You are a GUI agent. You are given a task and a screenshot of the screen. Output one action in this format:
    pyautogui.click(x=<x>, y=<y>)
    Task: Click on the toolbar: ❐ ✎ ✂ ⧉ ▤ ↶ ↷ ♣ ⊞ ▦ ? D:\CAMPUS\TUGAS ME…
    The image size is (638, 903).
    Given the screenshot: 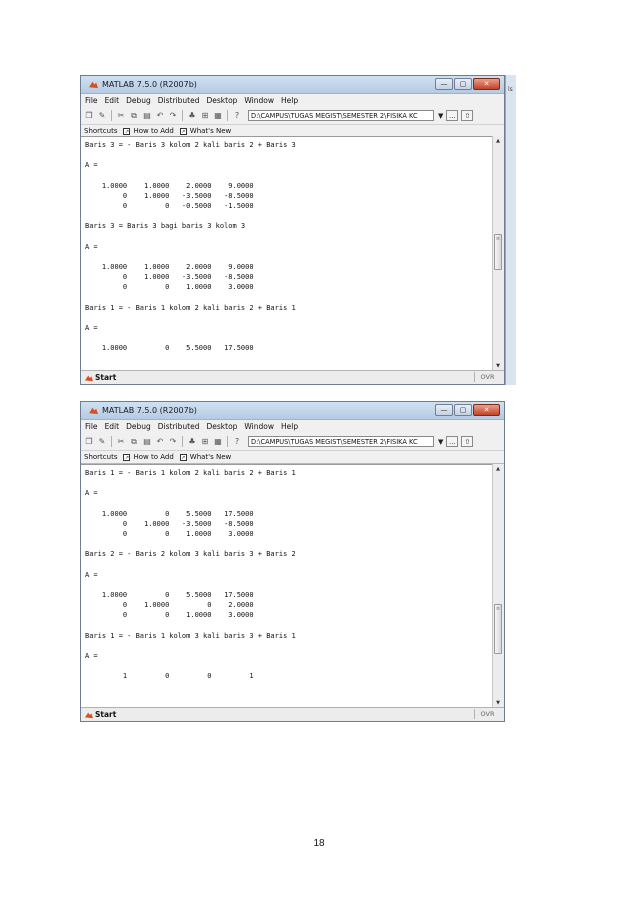 What is the action you would take?
    pyautogui.click(x=292, y=116)
    